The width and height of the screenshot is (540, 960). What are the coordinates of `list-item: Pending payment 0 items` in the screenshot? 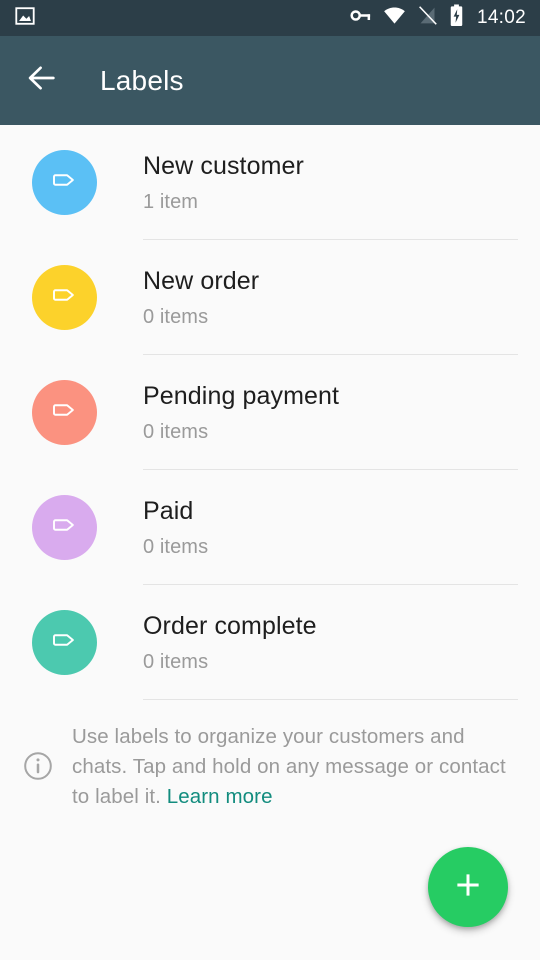 It's located at (270, 412).